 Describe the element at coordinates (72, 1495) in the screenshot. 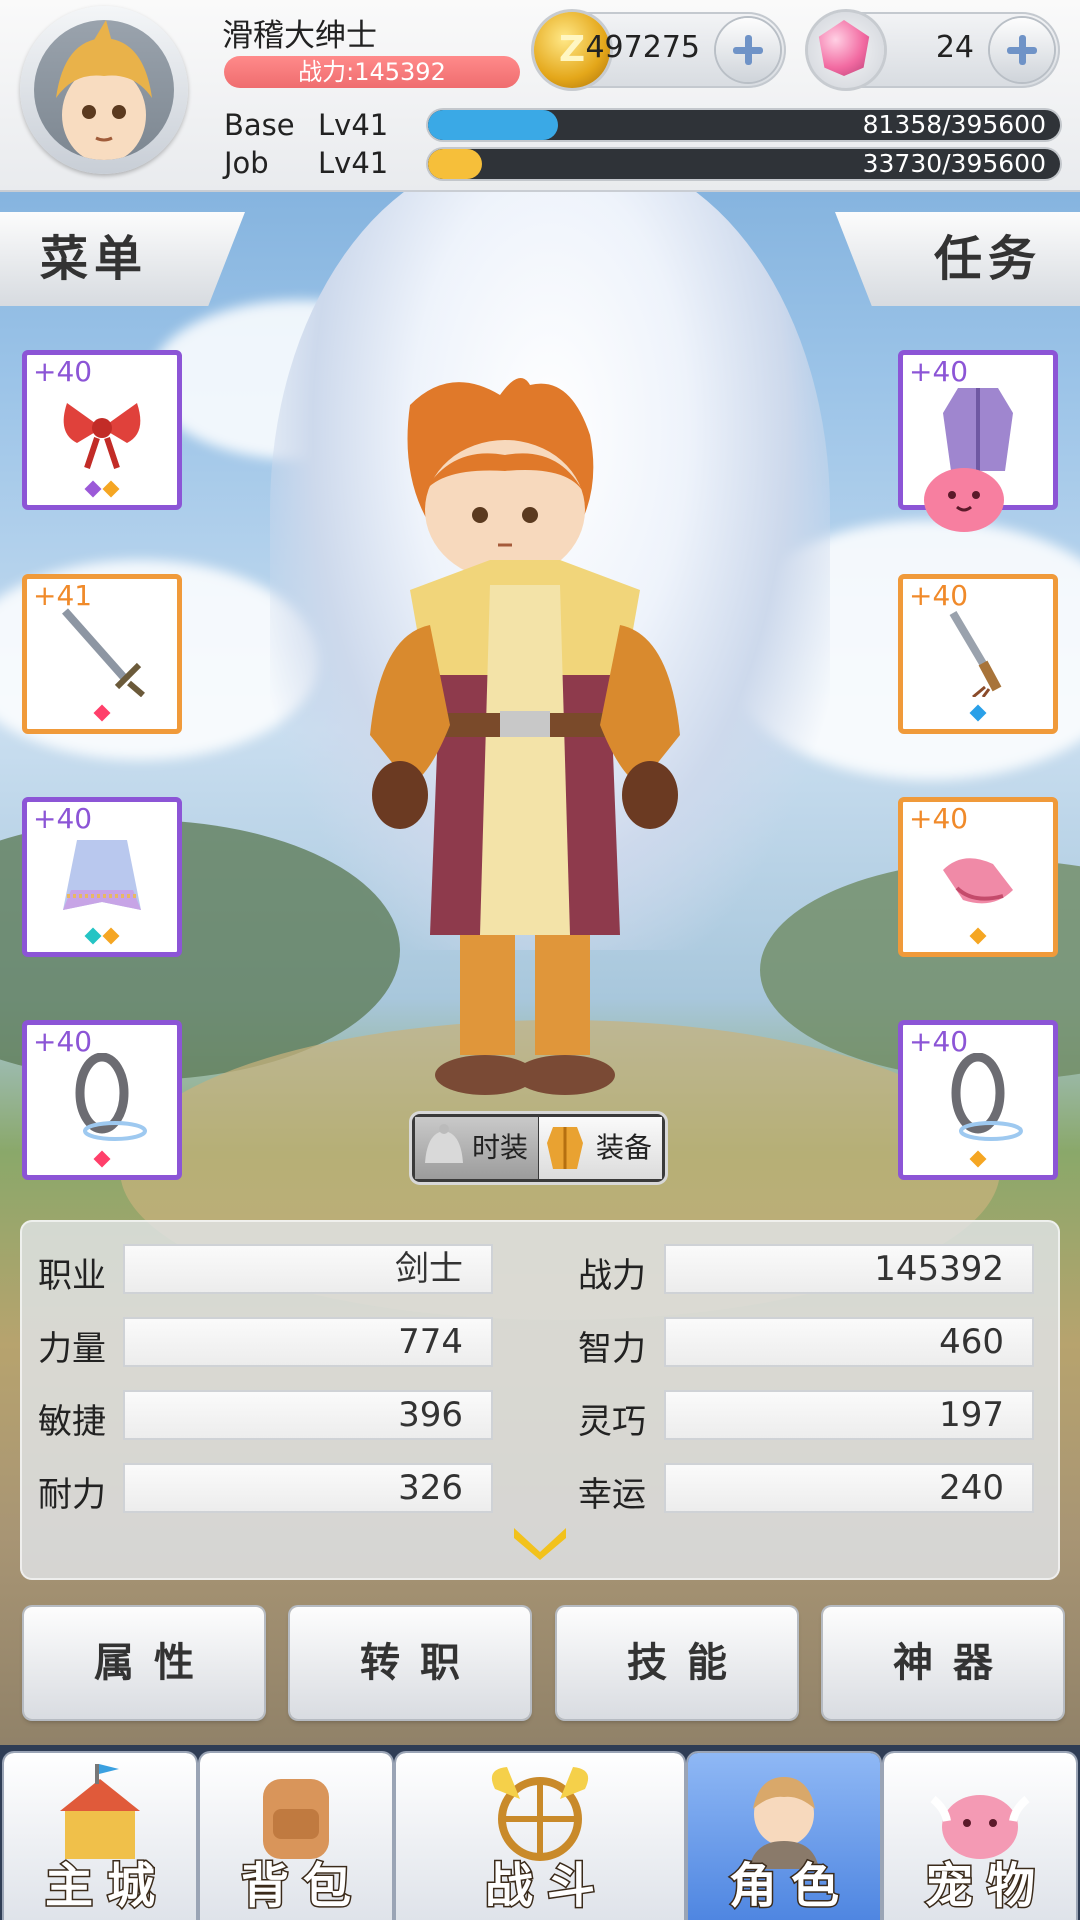

I see `stat-label-vit: 耐力` at that location.